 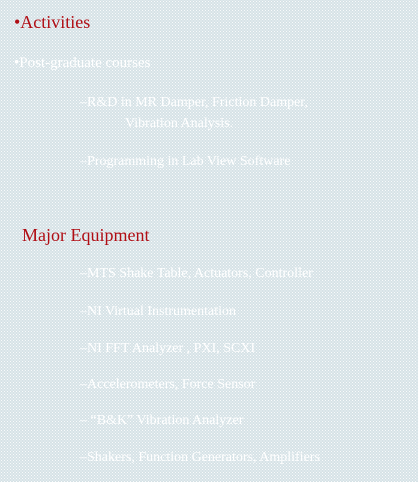 I want to click on equipment-item-mts: –MTS Shake Table, Actuators, Controller, so click(x=196, y=273).